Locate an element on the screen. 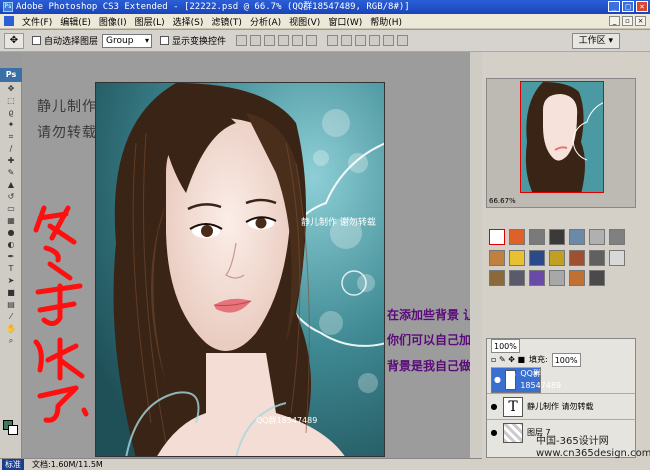 This screenshot has height=470, width=650. maximize-button: □ is located at coordinates (628, 6).